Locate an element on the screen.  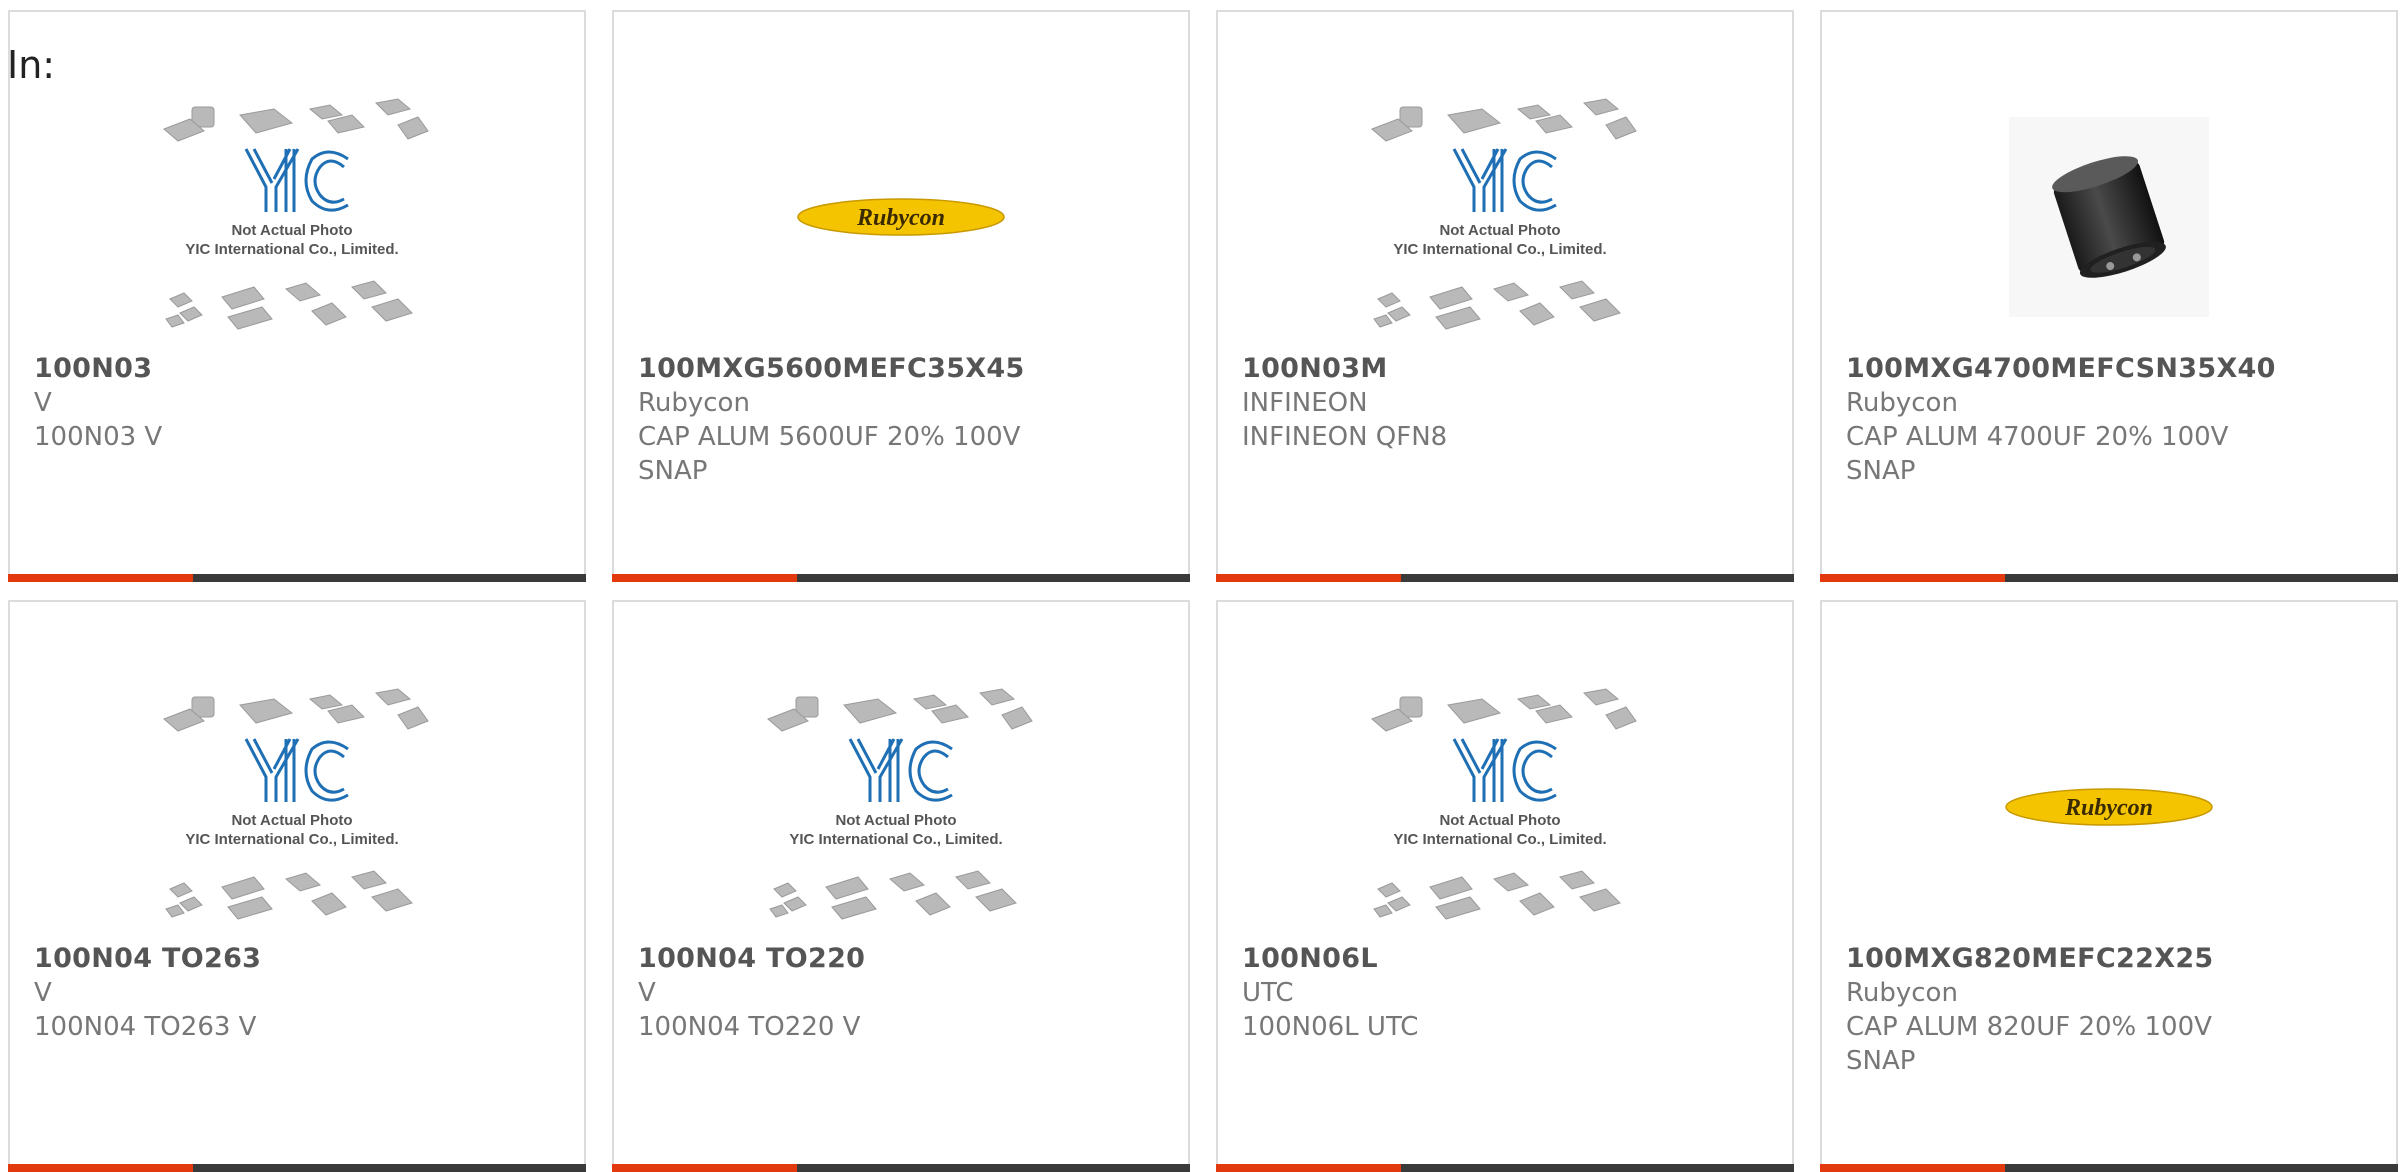
part-number: 100MXG820MEFC22X25 is located at coordinates (2109, 959).